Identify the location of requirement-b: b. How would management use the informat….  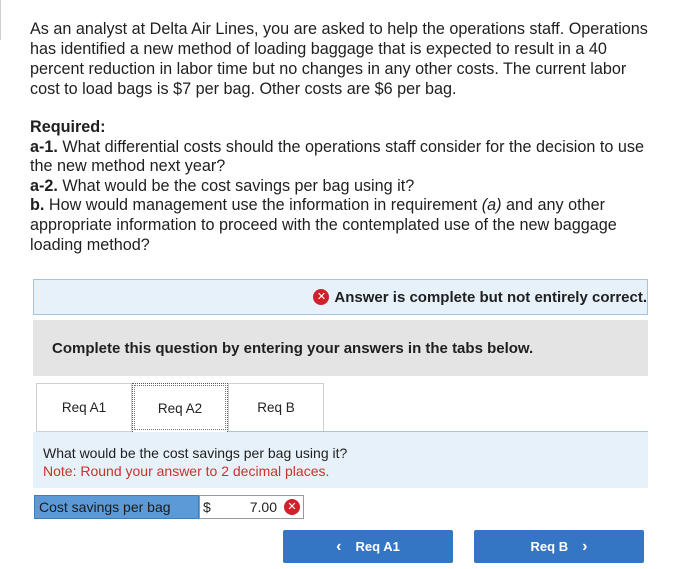
(340, 225).